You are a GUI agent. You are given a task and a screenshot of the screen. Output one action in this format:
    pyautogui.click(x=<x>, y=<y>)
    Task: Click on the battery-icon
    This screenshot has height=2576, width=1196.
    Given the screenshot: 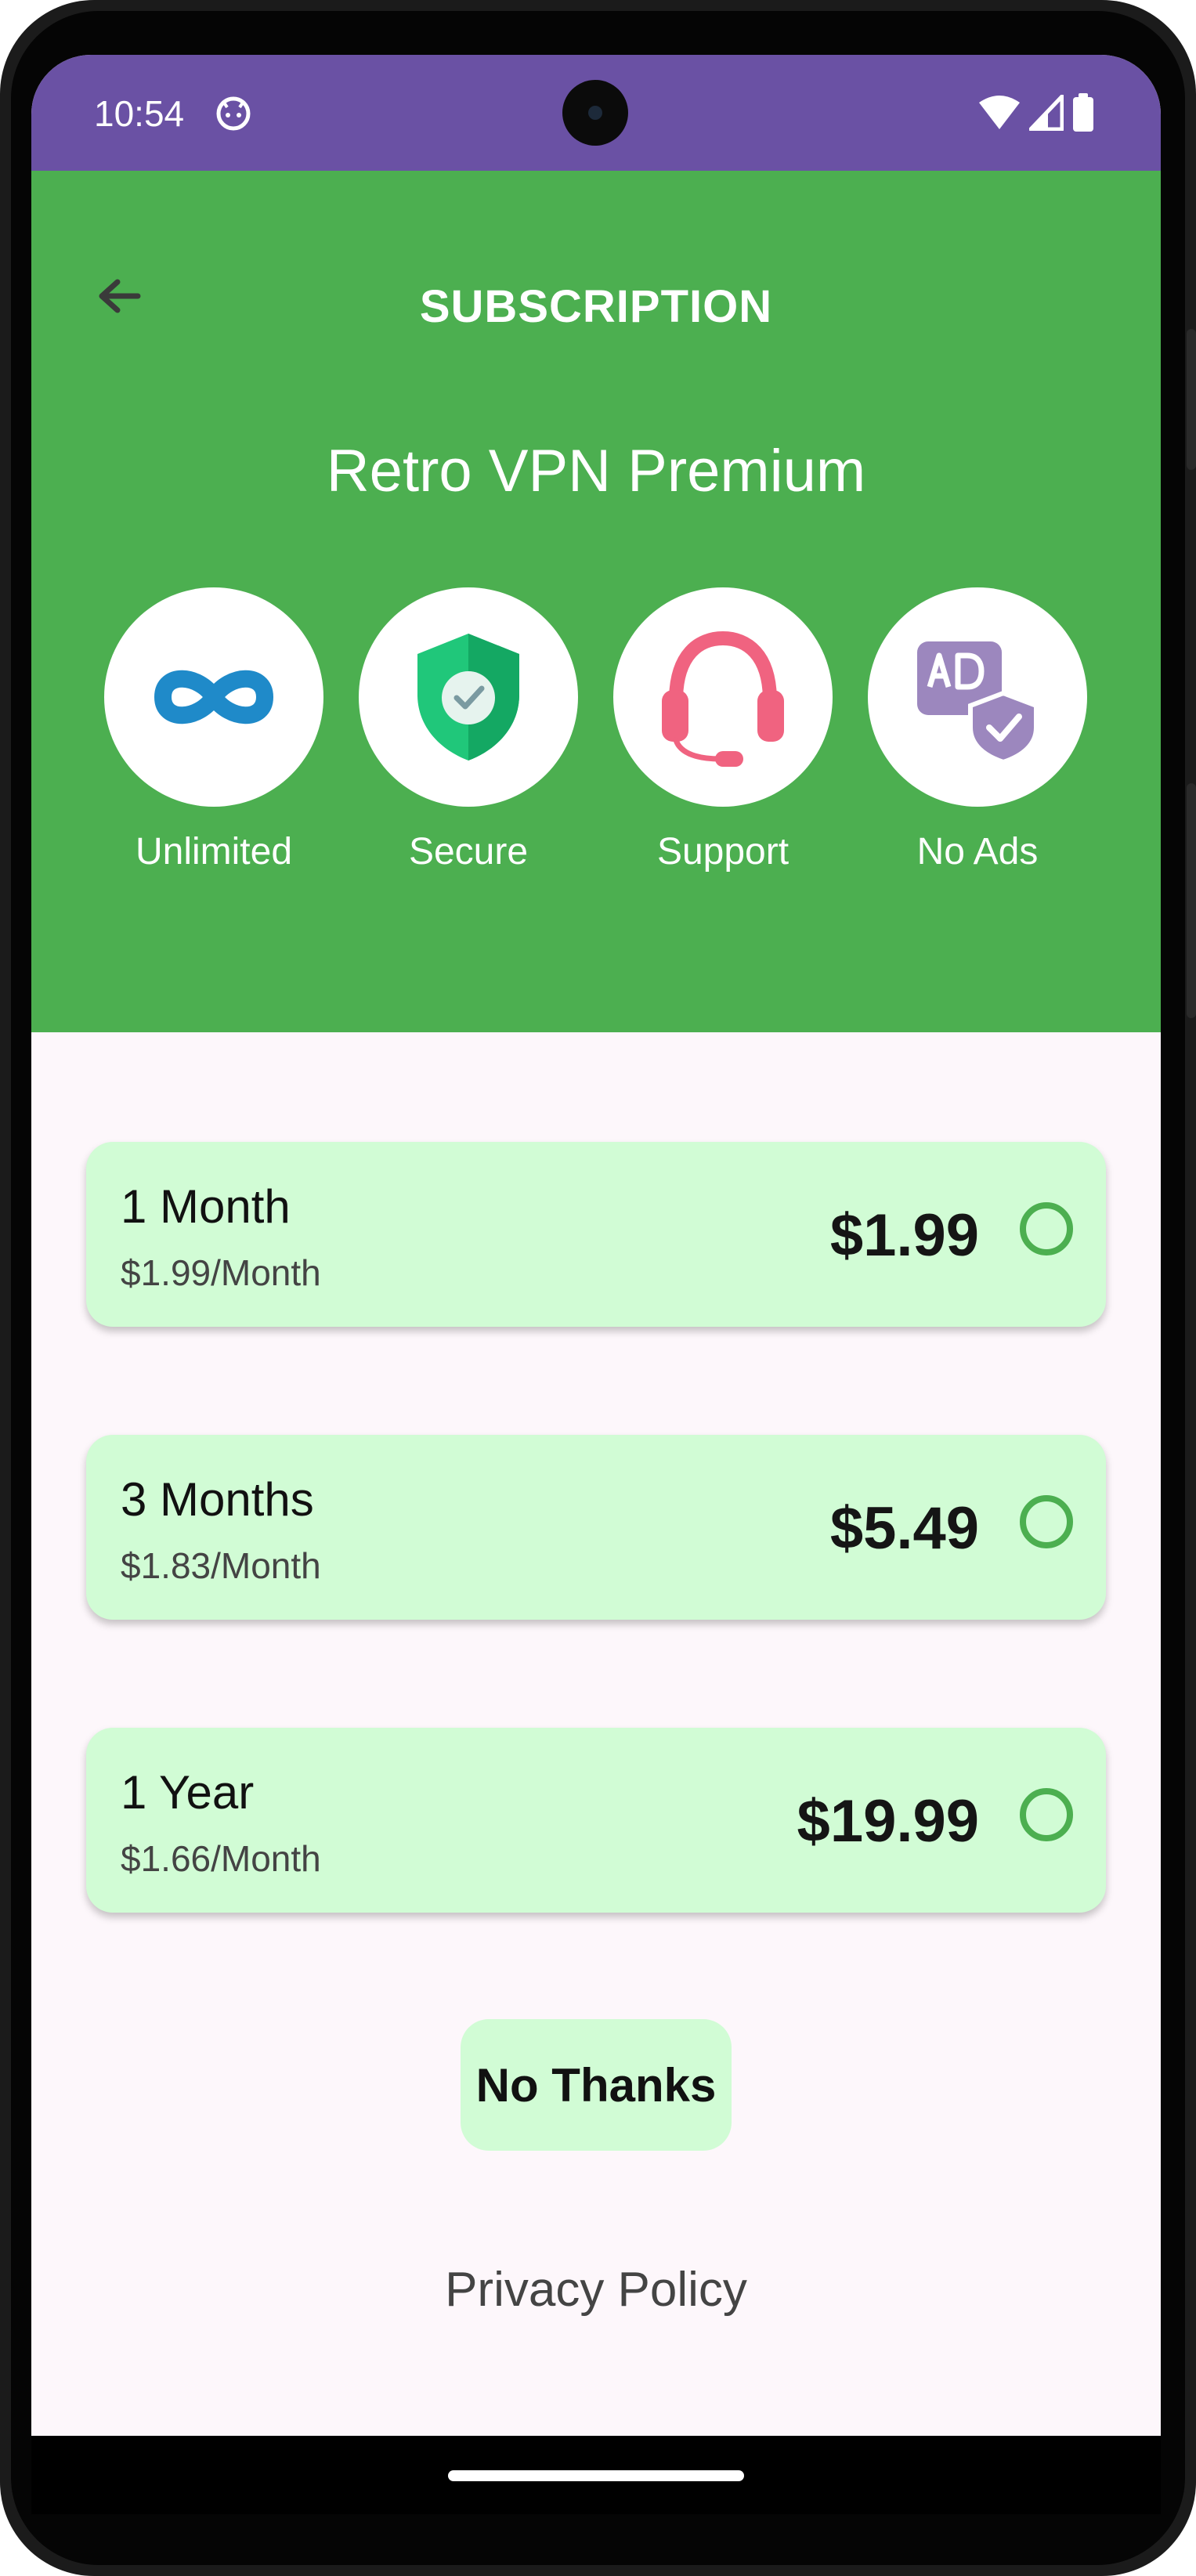 What is the action you would take?
    pyautogui.click(x=1083, y=112)
    